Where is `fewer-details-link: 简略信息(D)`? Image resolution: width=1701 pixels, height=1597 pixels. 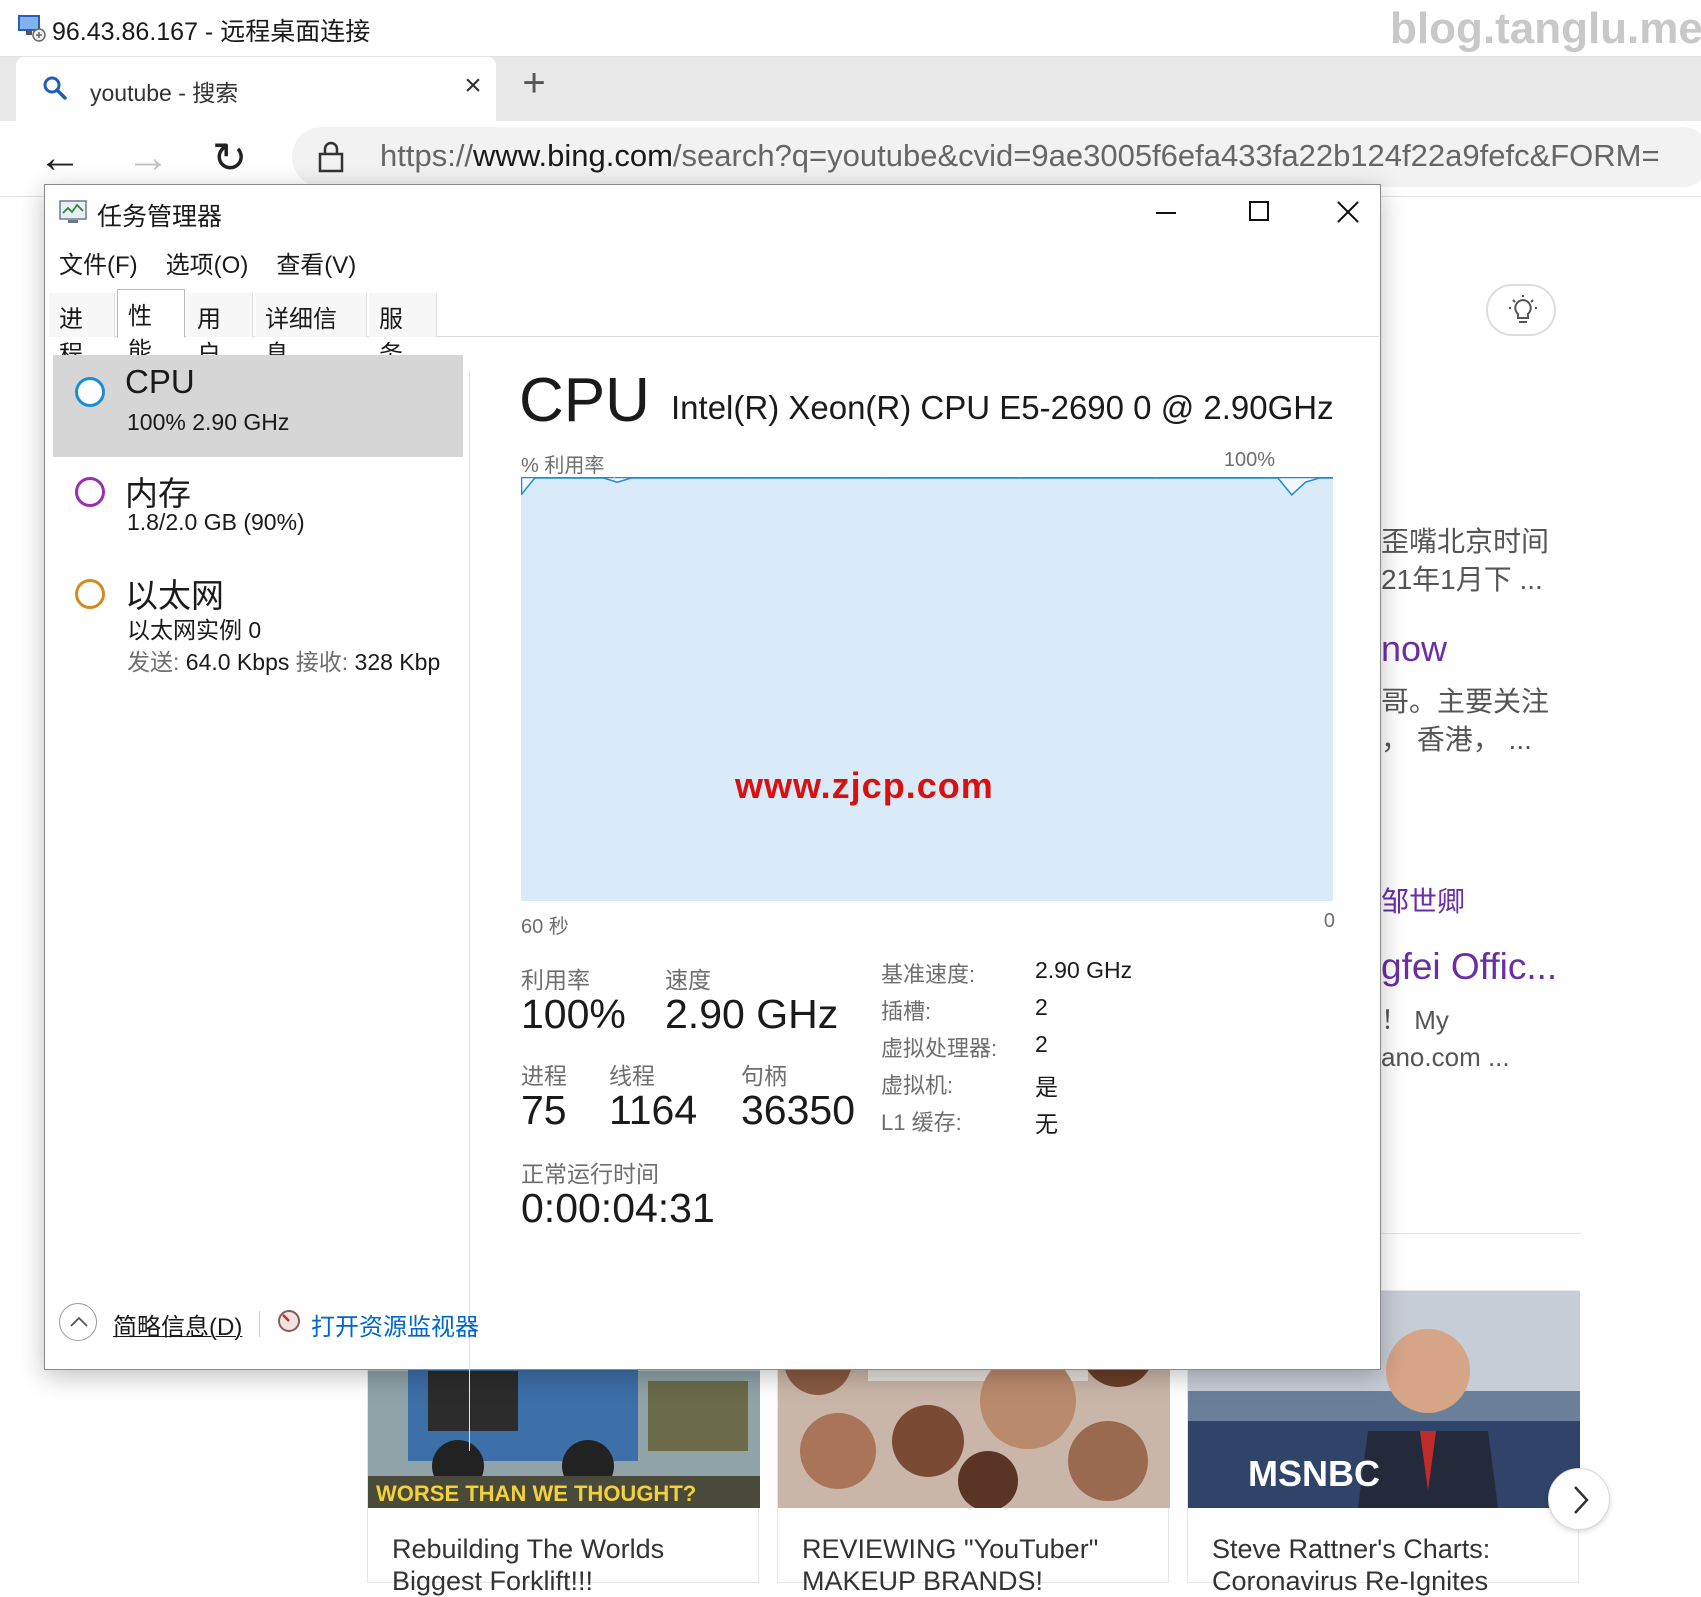 fewer-details-link: 简略信息(D) is located at coordinates (177, 1324).